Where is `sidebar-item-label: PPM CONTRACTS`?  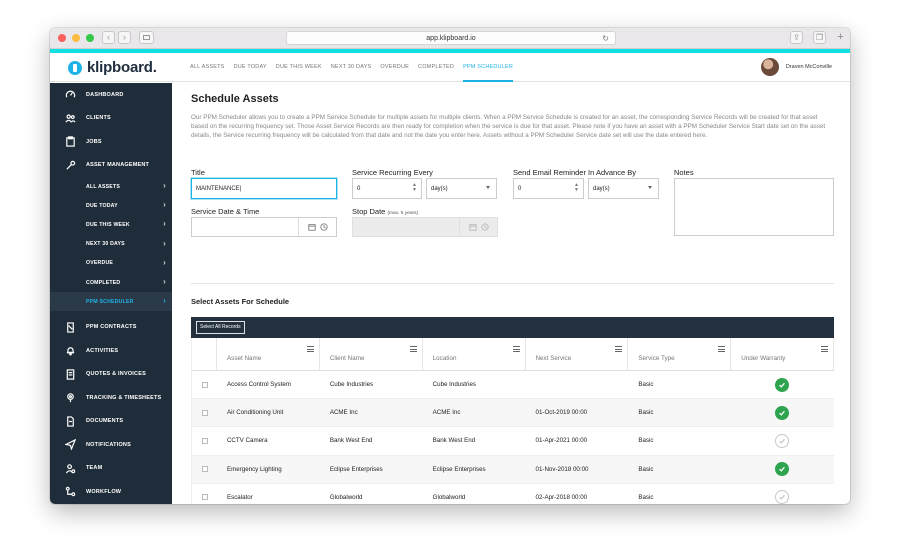
sidebar-item-label: PPM CONTRACTS is located at coordinates (111, 327).